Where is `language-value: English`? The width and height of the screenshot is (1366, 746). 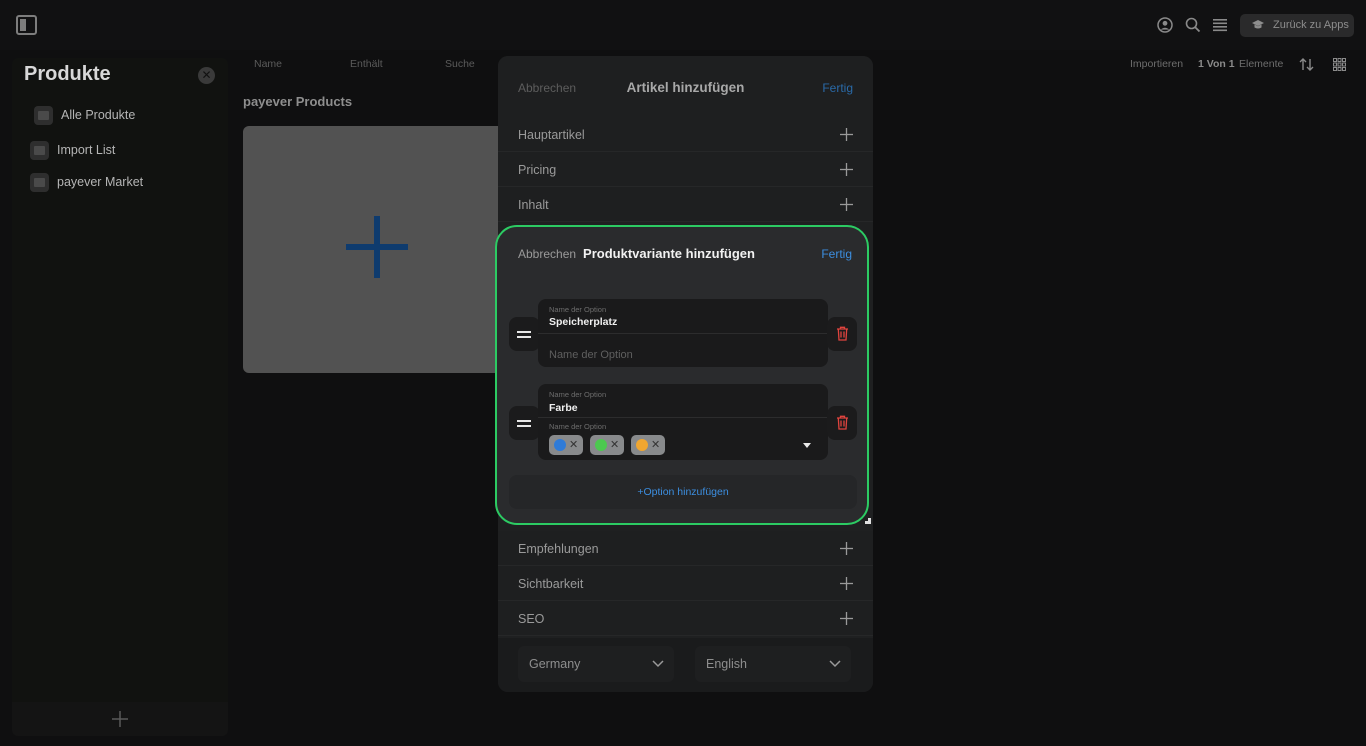
language-value: English is located at coordinates (726, 664).